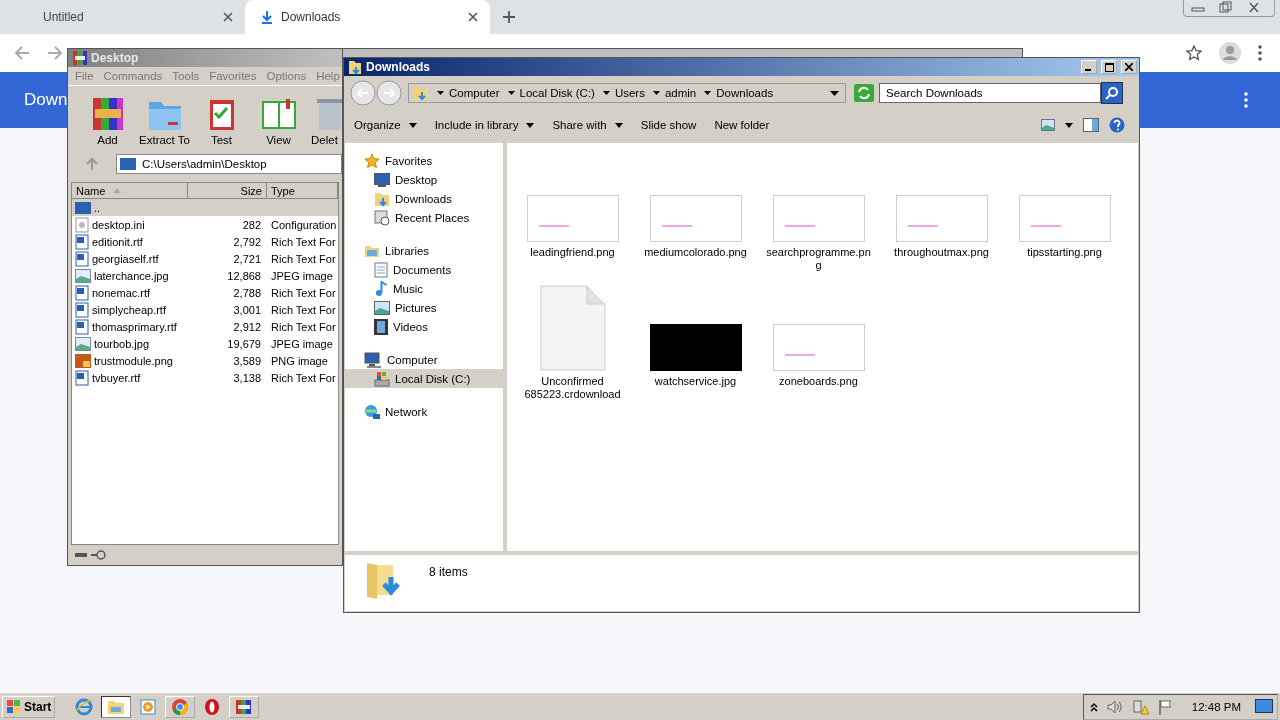  I want to click on file-row: trustmodule.png 3,589 PNG image, so click(205, 360).